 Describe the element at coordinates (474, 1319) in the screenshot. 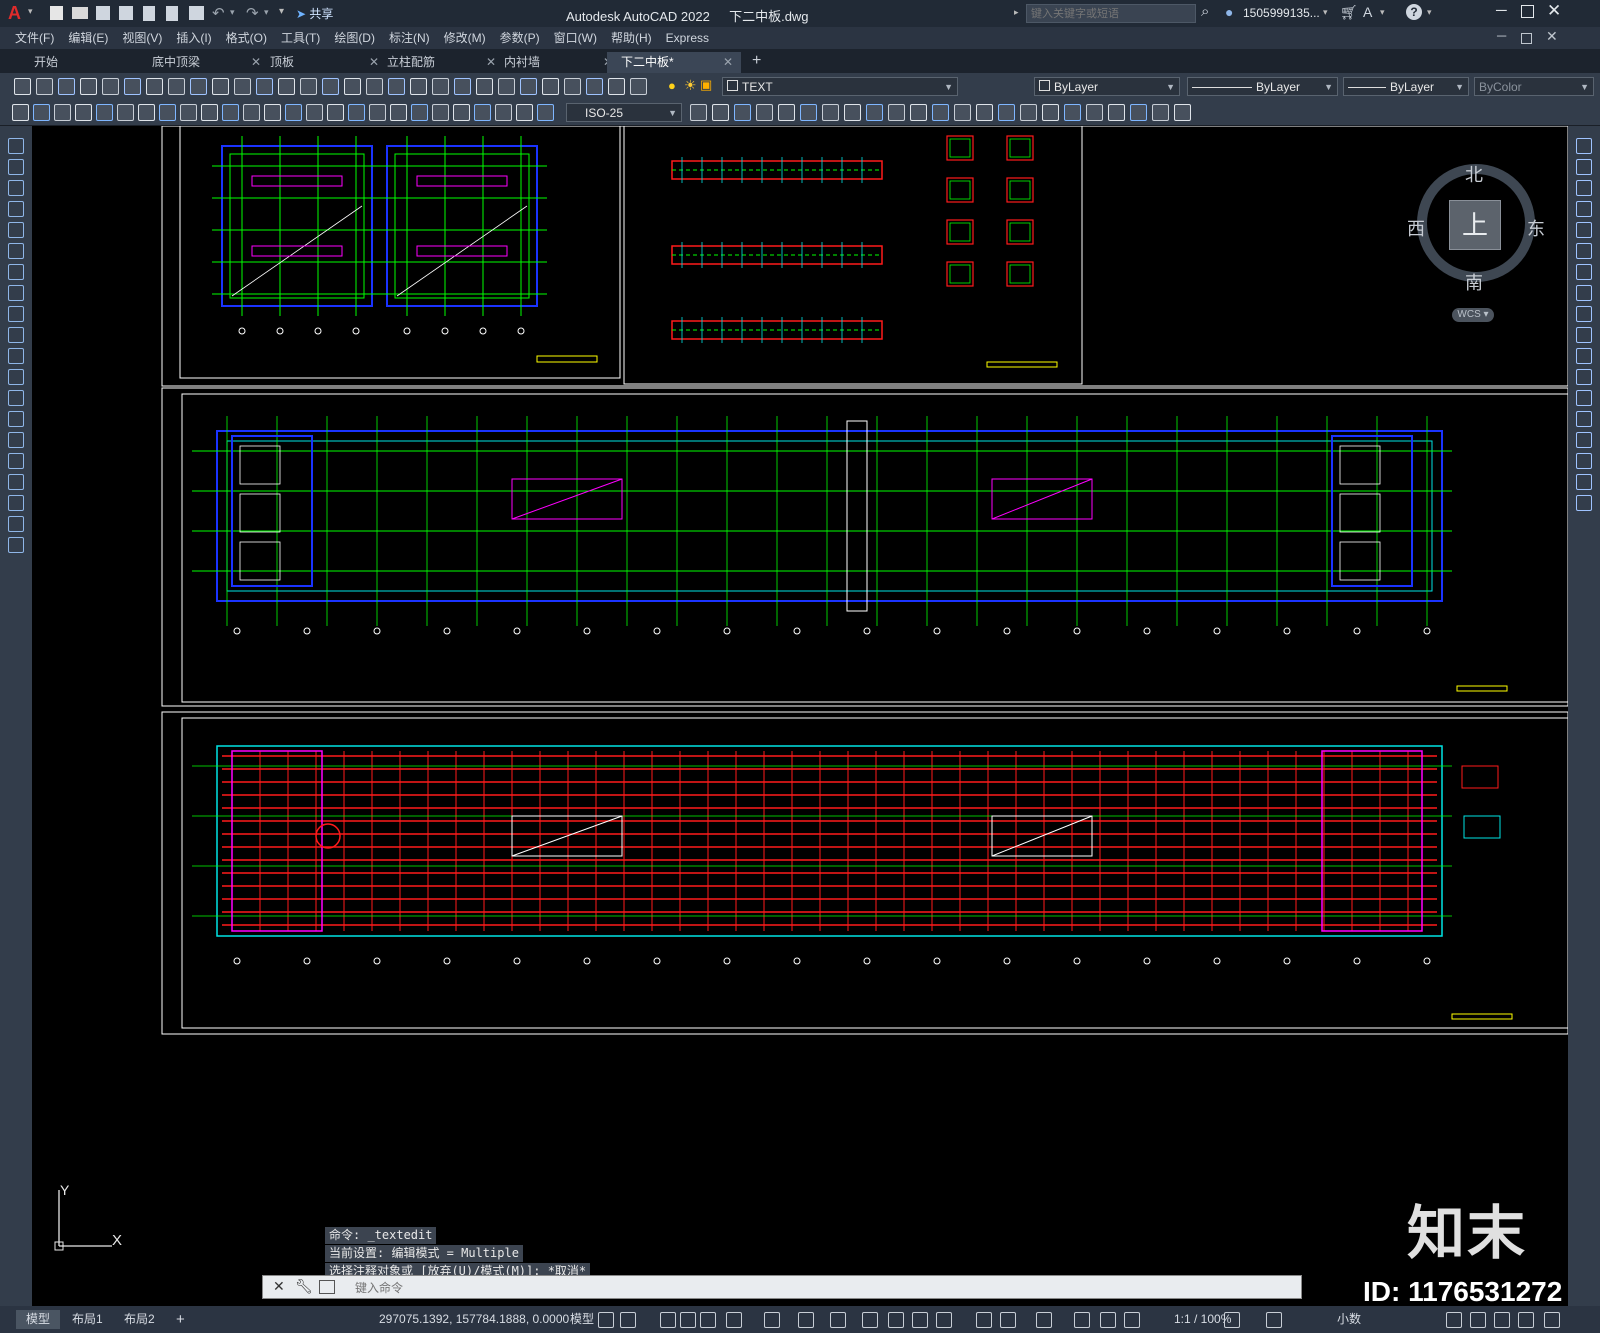

I see `coordinates-readout: 297075.1392, 157784.1888, 0.0000` at that location.